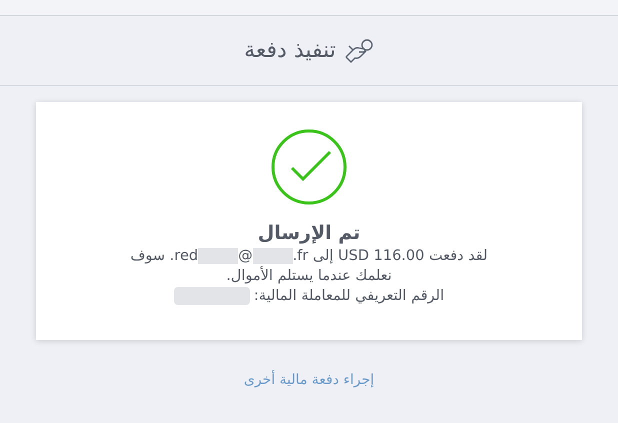  I want to click on hand-coin-icon, so click(359, 51).